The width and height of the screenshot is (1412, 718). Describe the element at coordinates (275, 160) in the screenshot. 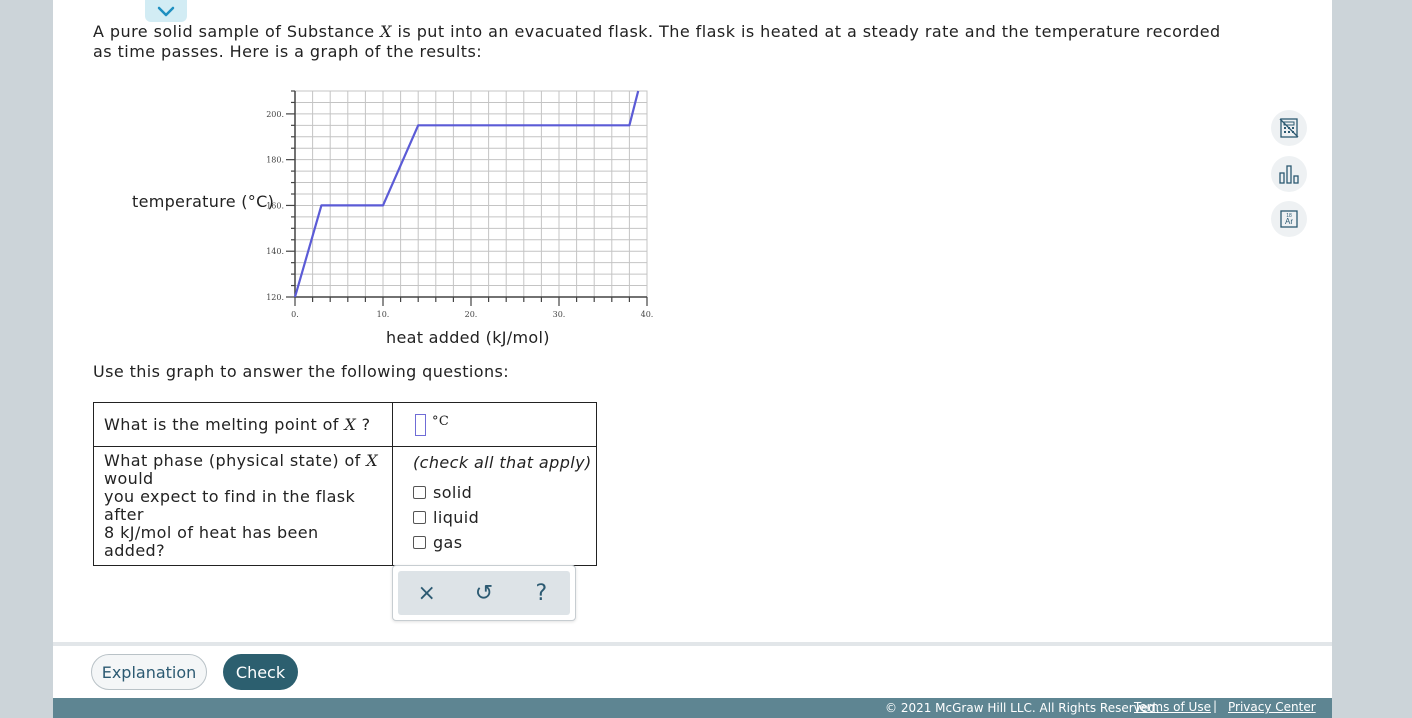

I see `y-tick-label: 180.` at that location.